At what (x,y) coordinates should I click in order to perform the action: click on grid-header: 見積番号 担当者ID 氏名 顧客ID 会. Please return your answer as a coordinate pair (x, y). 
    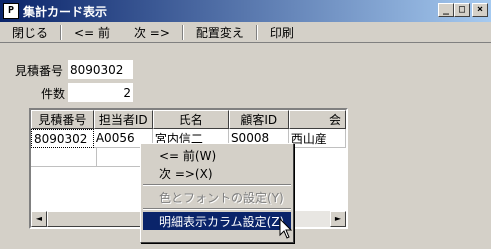
    Looking at the image, I should click on (188, 119).